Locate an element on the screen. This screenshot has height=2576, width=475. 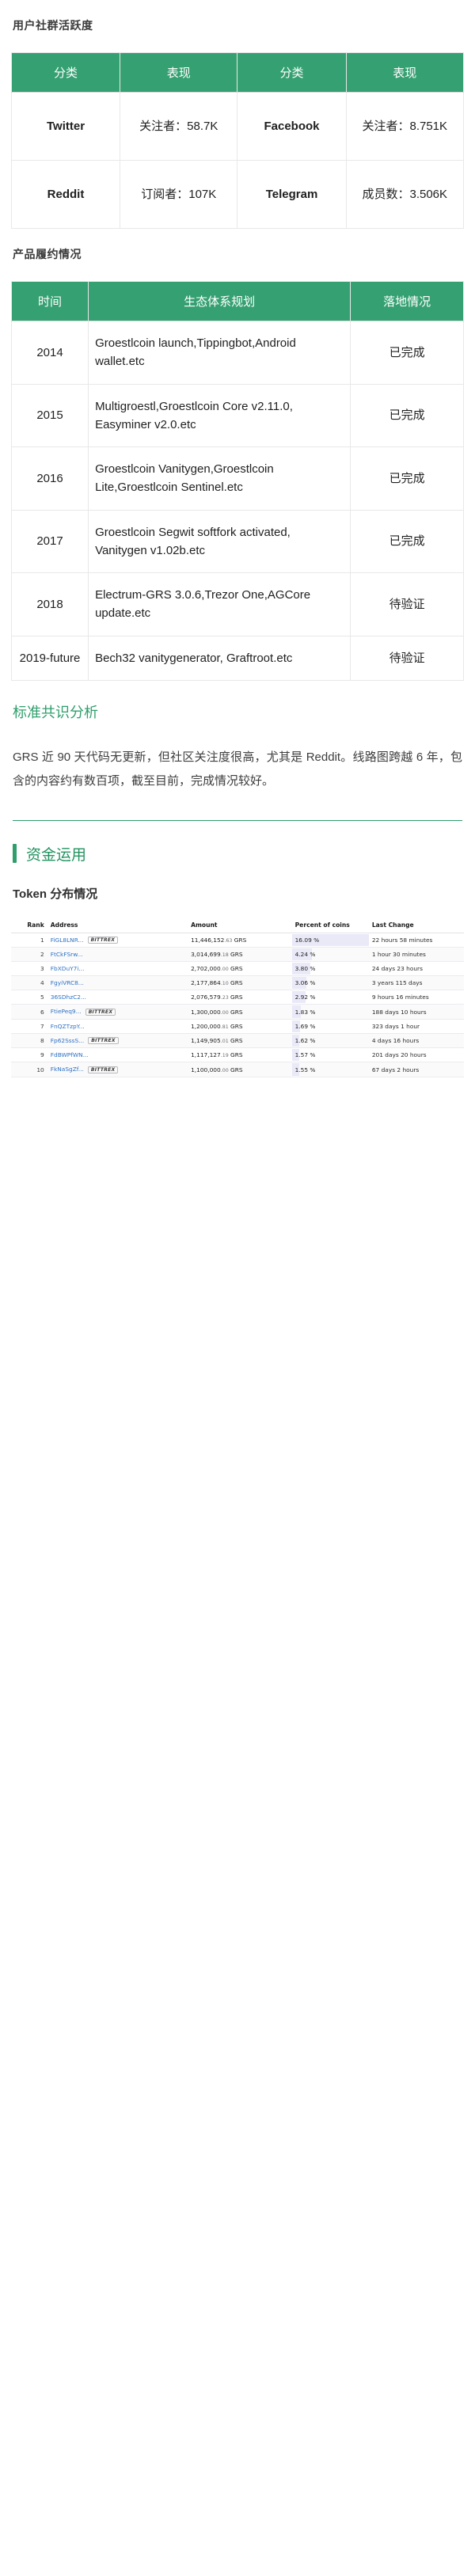
cell-amount: 1,300,000.00 GRS is located at coordinates (240, 1012).